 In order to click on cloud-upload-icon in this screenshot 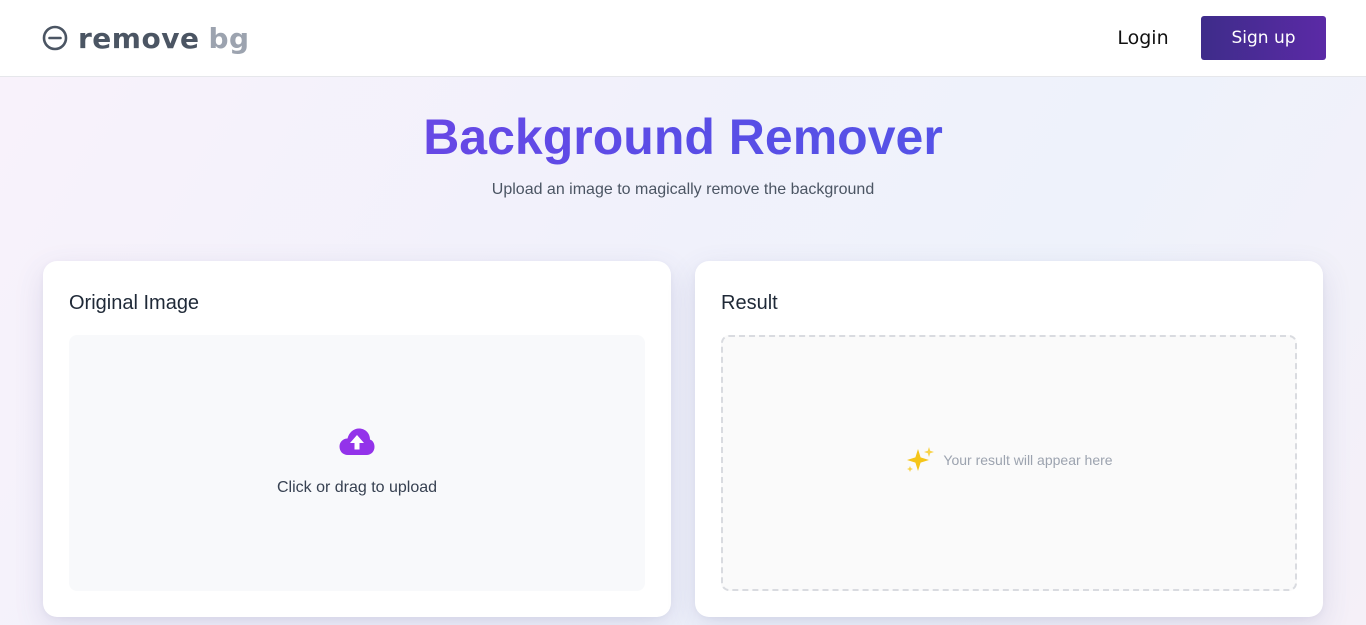, I will do `click(357, 441)`.